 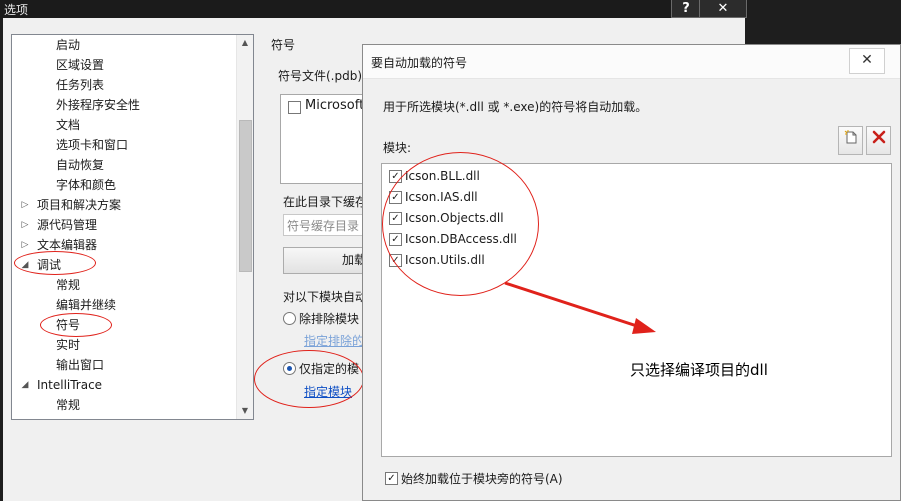 What do you see at coordinates (68, 345) in the screenshot?
I see `tree-item: 实时` at bounding box center [68, 345].